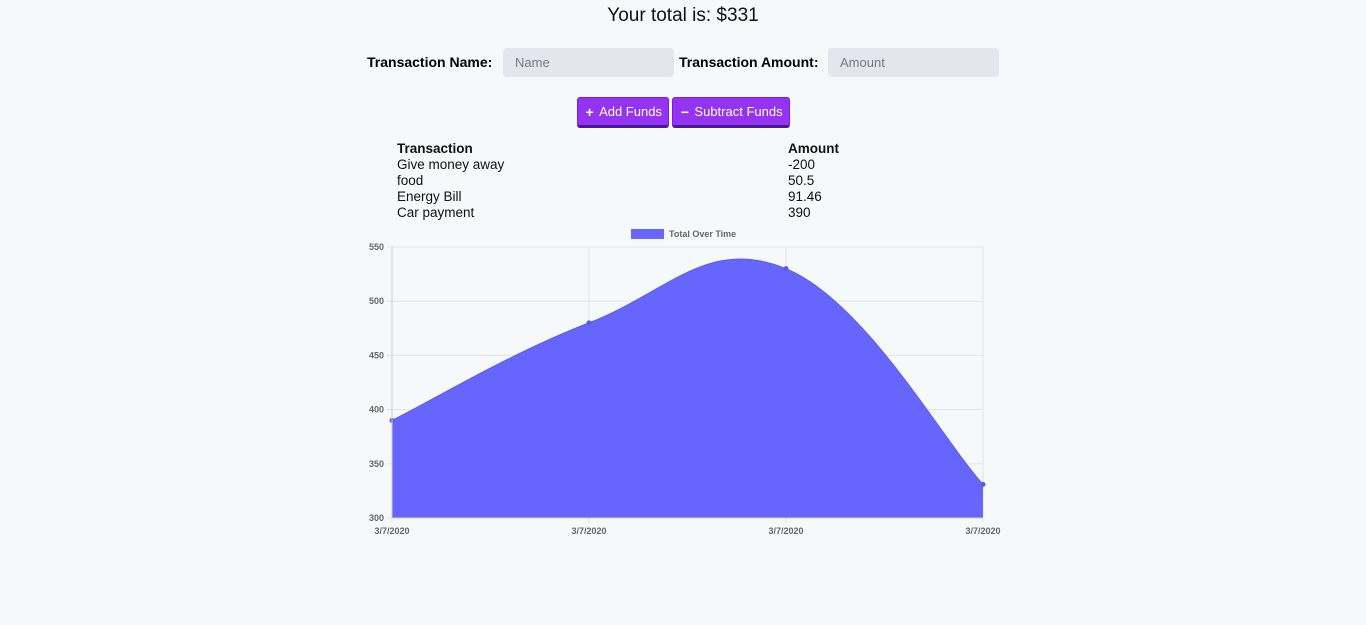 This screenshot has width=1366, height=625. I want to click on transaction-amount-input, so click(913, 62).